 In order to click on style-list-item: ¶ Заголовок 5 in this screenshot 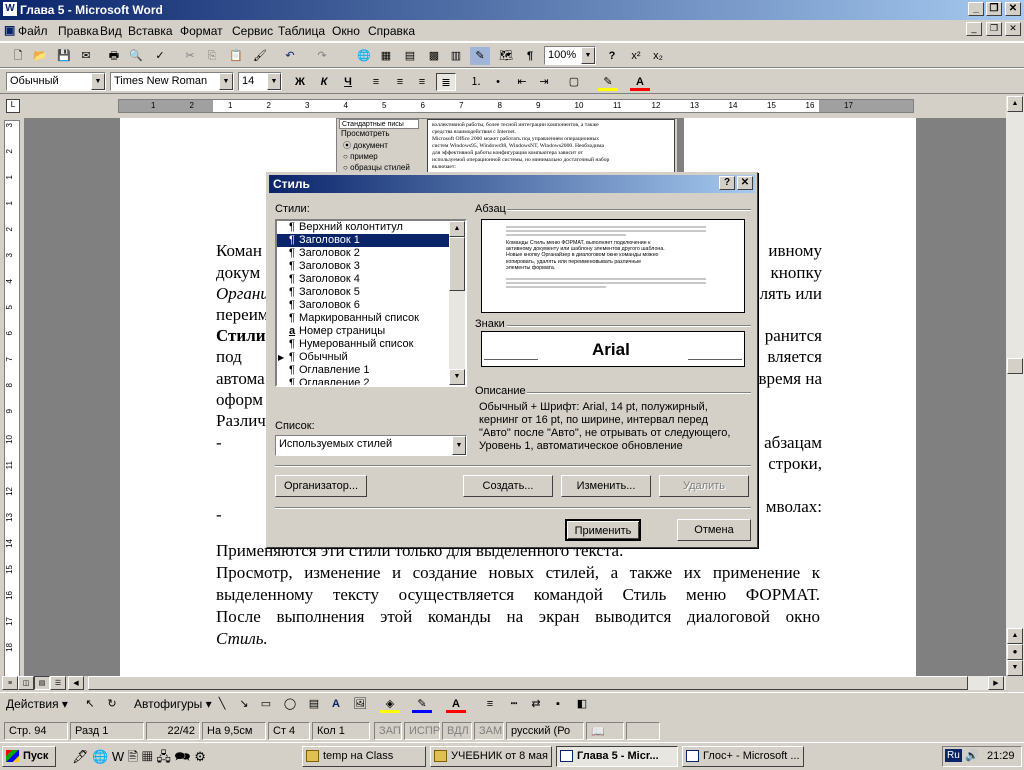, I will do `click(371, 292)`.